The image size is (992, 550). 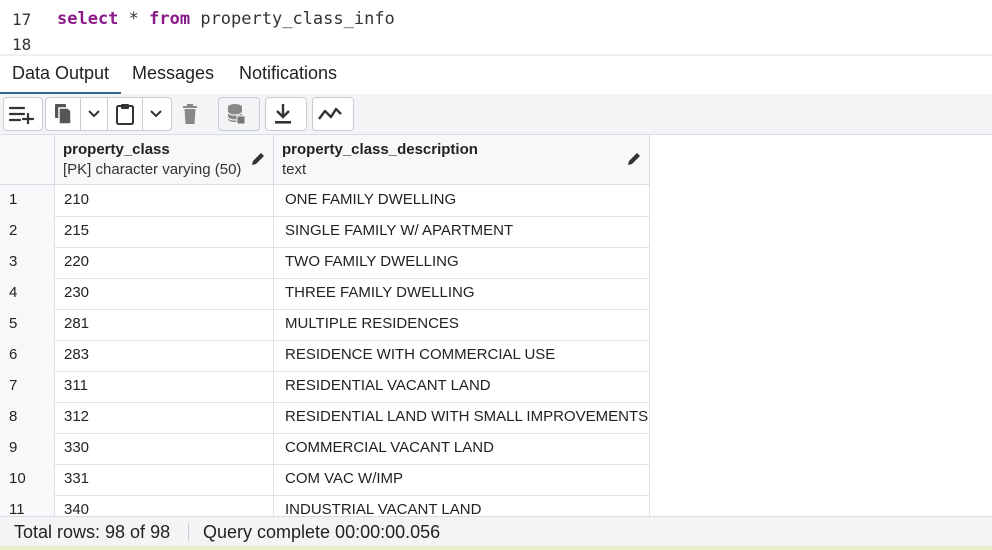 I want to click on row-number: 6, so click(x=27, y=355).